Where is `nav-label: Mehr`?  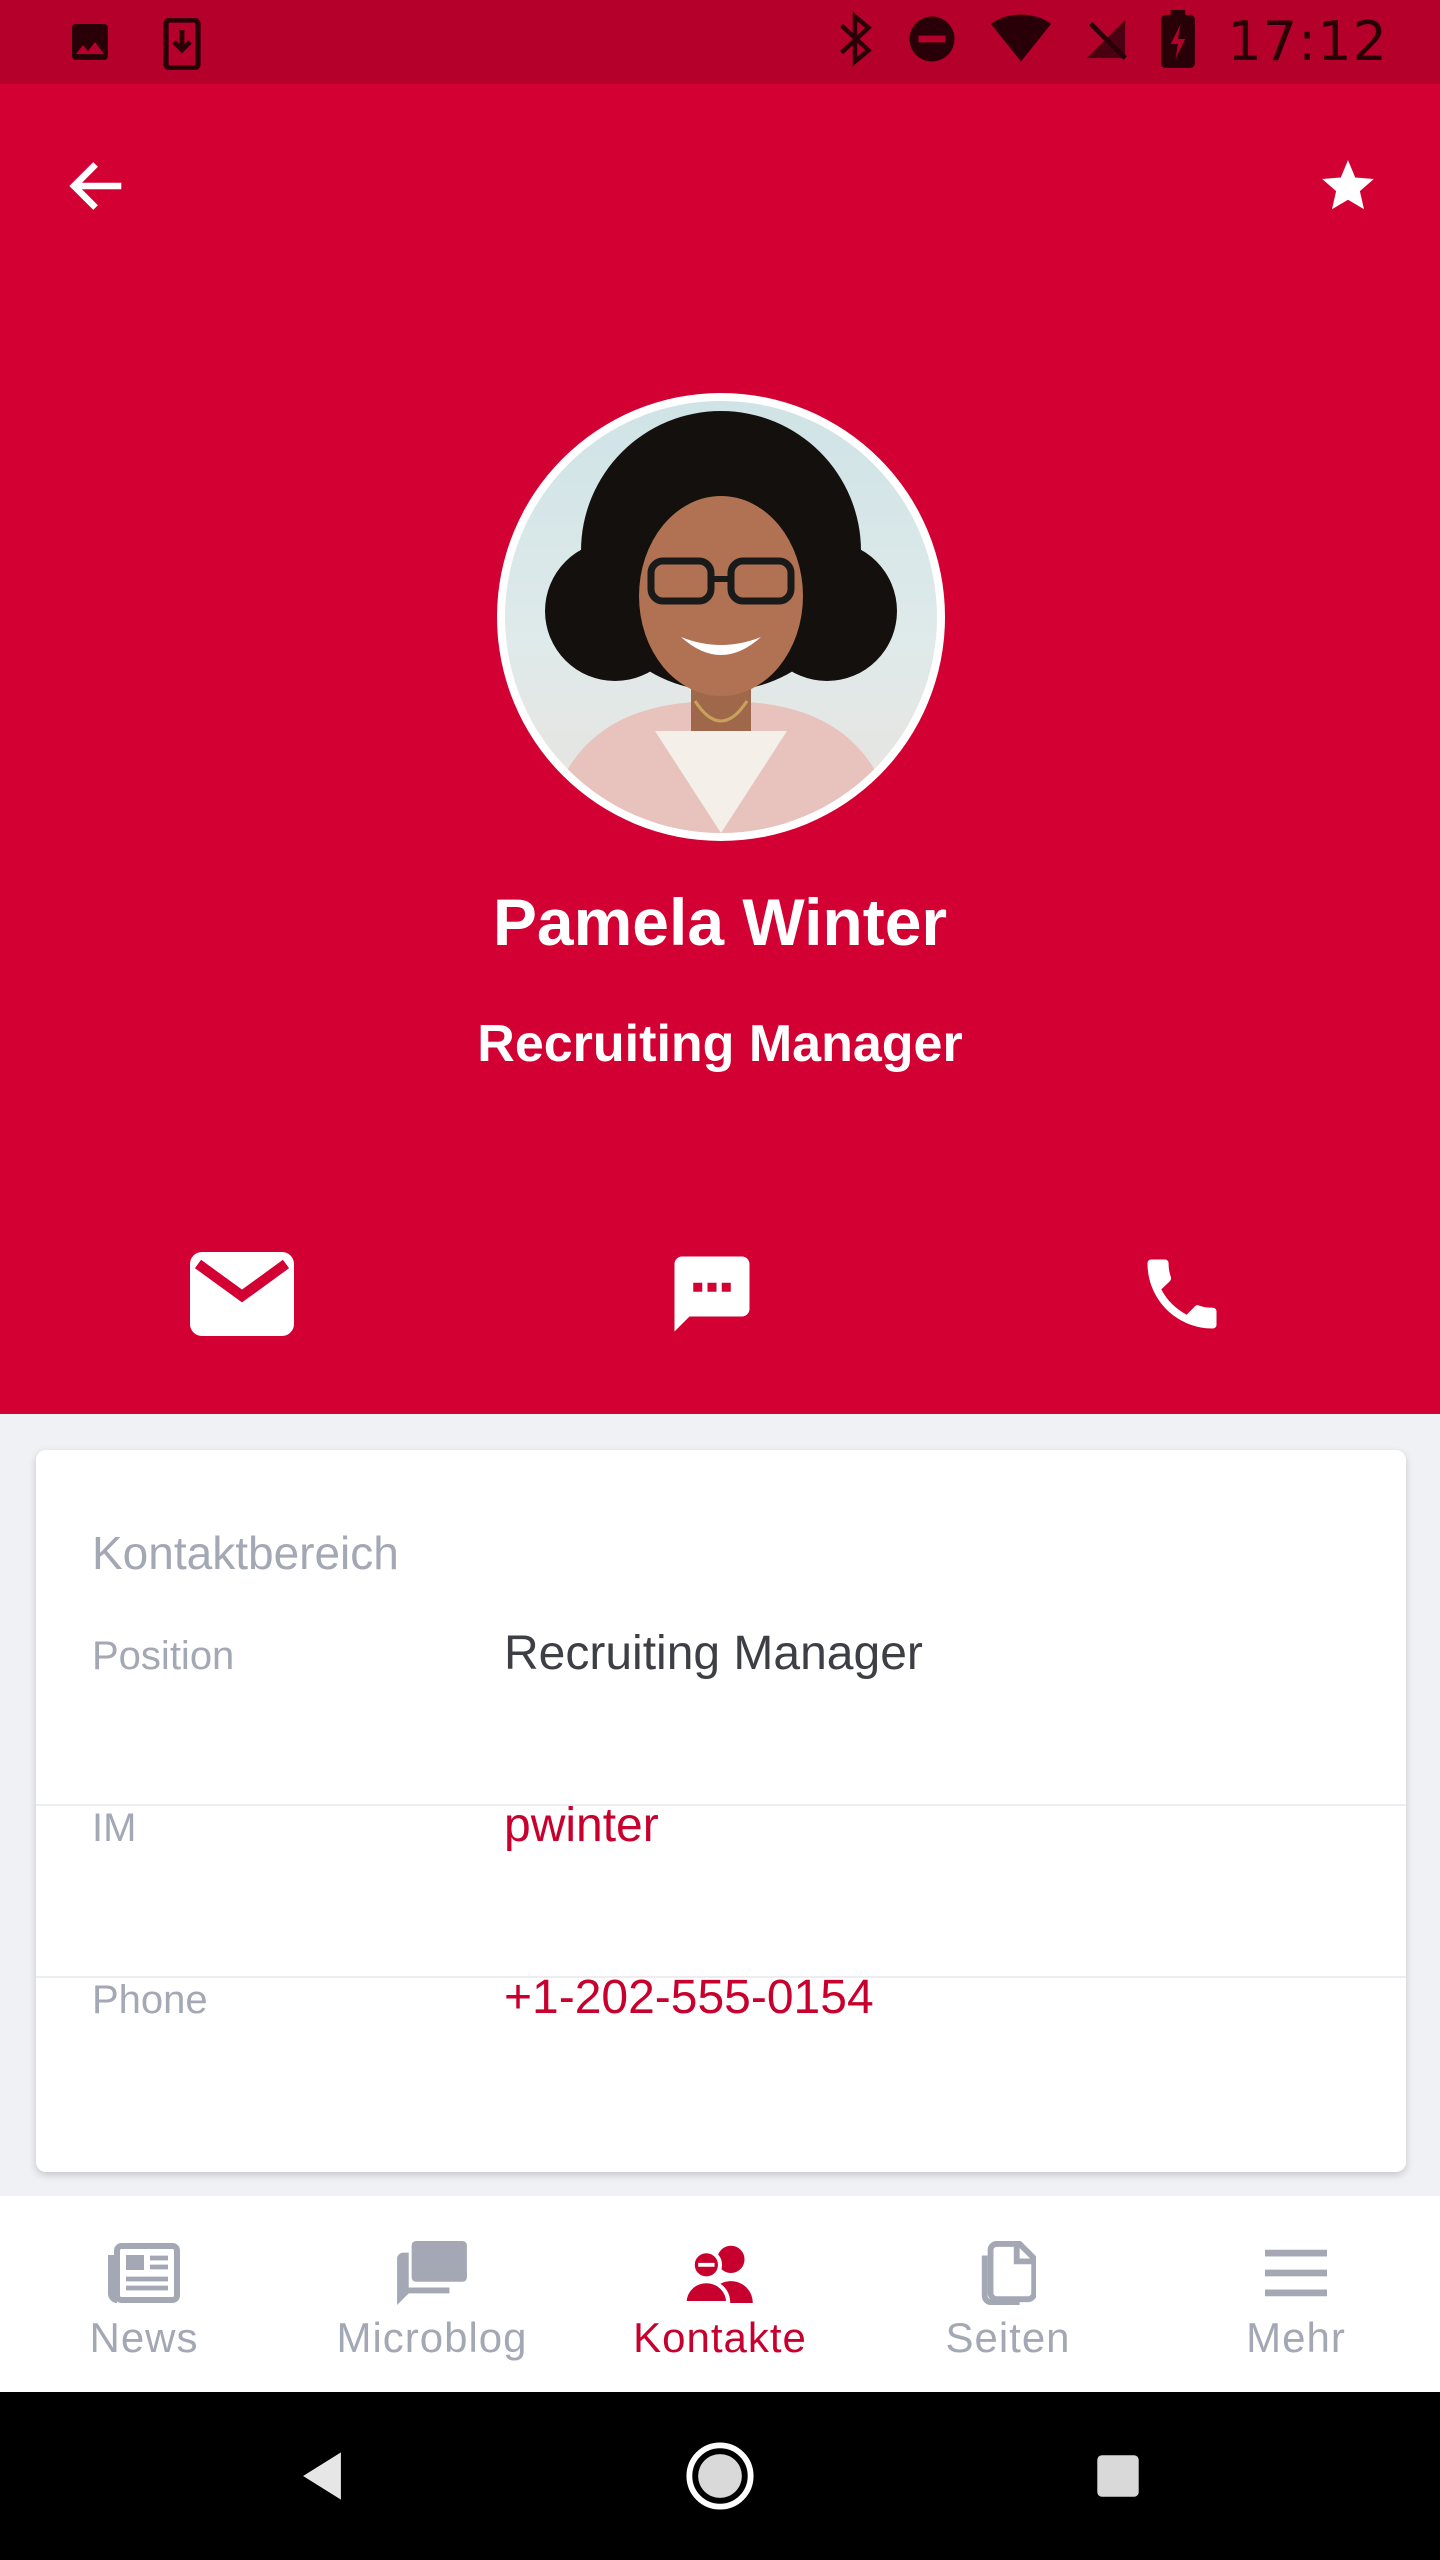 nav-label: Mehr is located at coordinates (1296, 2337).